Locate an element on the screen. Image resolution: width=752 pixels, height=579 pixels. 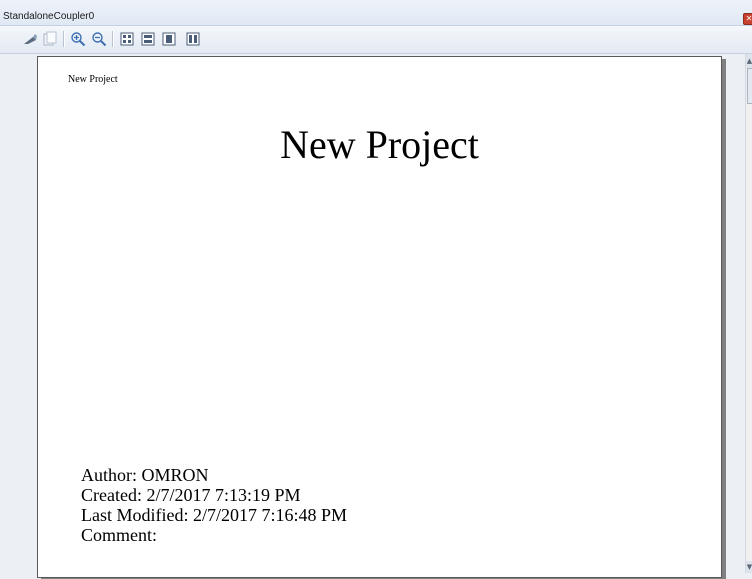
zoom-in-button is located at coordinates (78, 39).